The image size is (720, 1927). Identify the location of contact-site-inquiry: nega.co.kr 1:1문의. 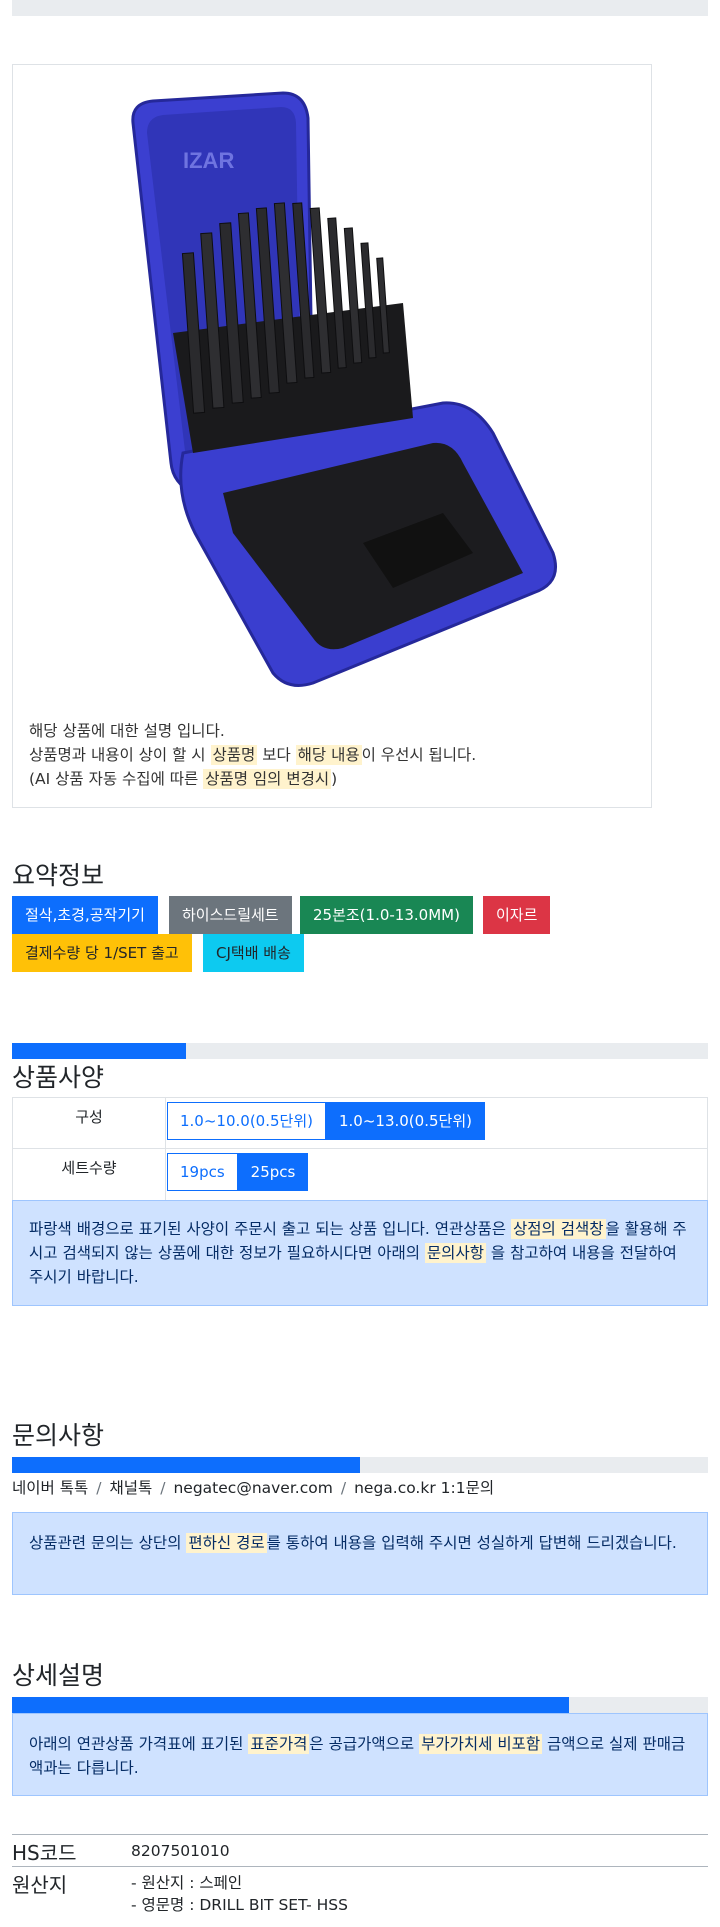
(424, 1488).